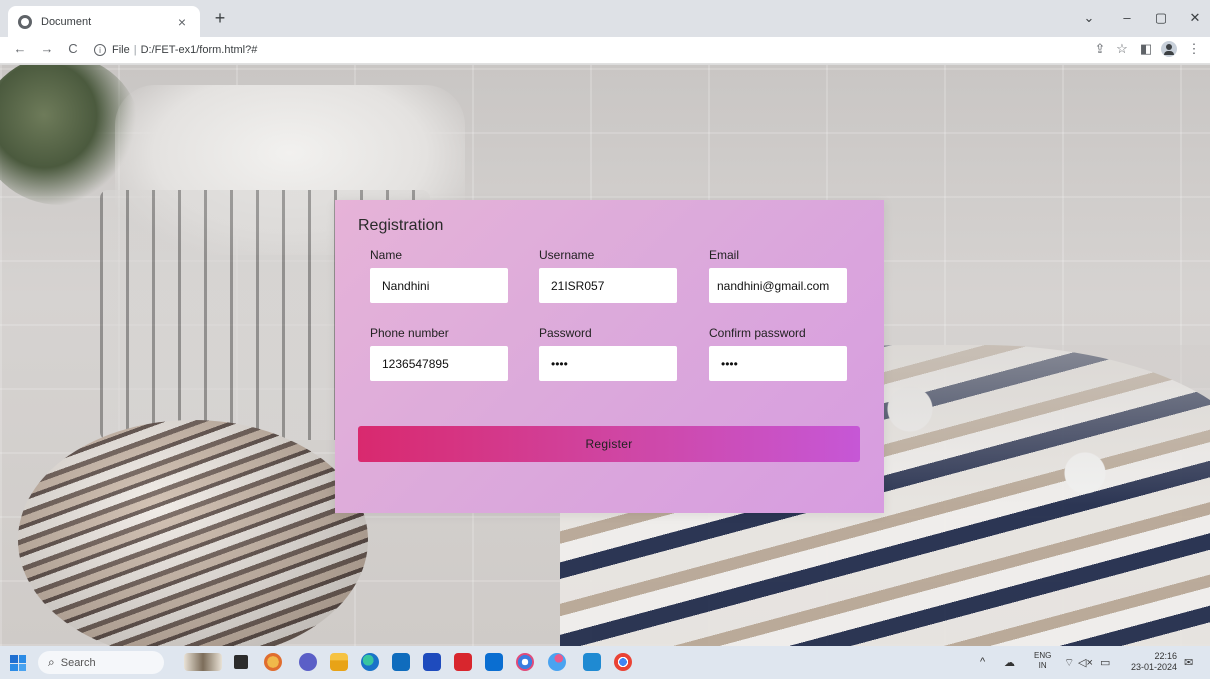 This screenshot has height=679, width=1210. What do you see at coordinates (193, 533) in the screenshot?
I see `background-yarn-shading` at bounding box center [193, 533].